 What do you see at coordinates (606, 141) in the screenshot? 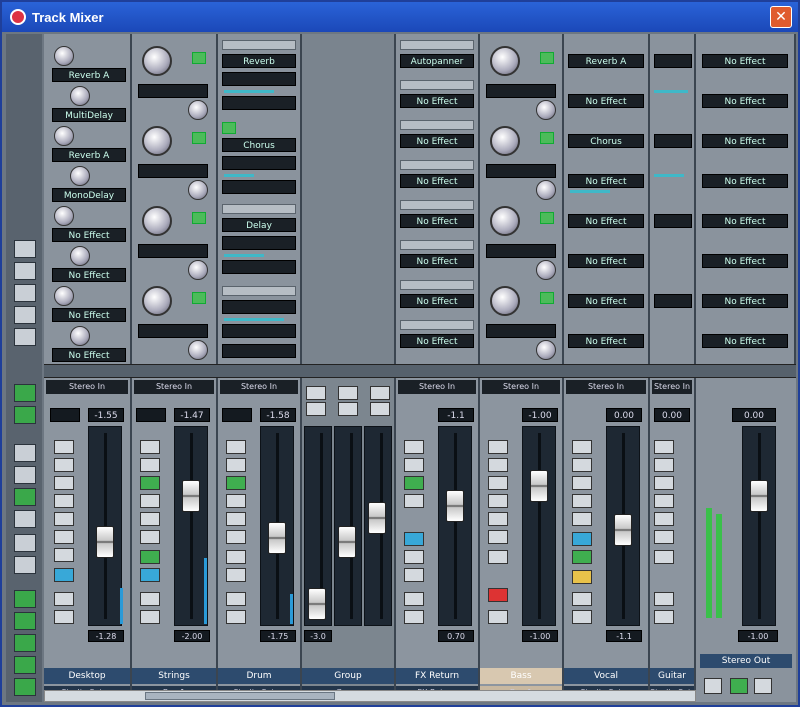
I see `insert-slot: Chorus` at bounding box center [606, 141].